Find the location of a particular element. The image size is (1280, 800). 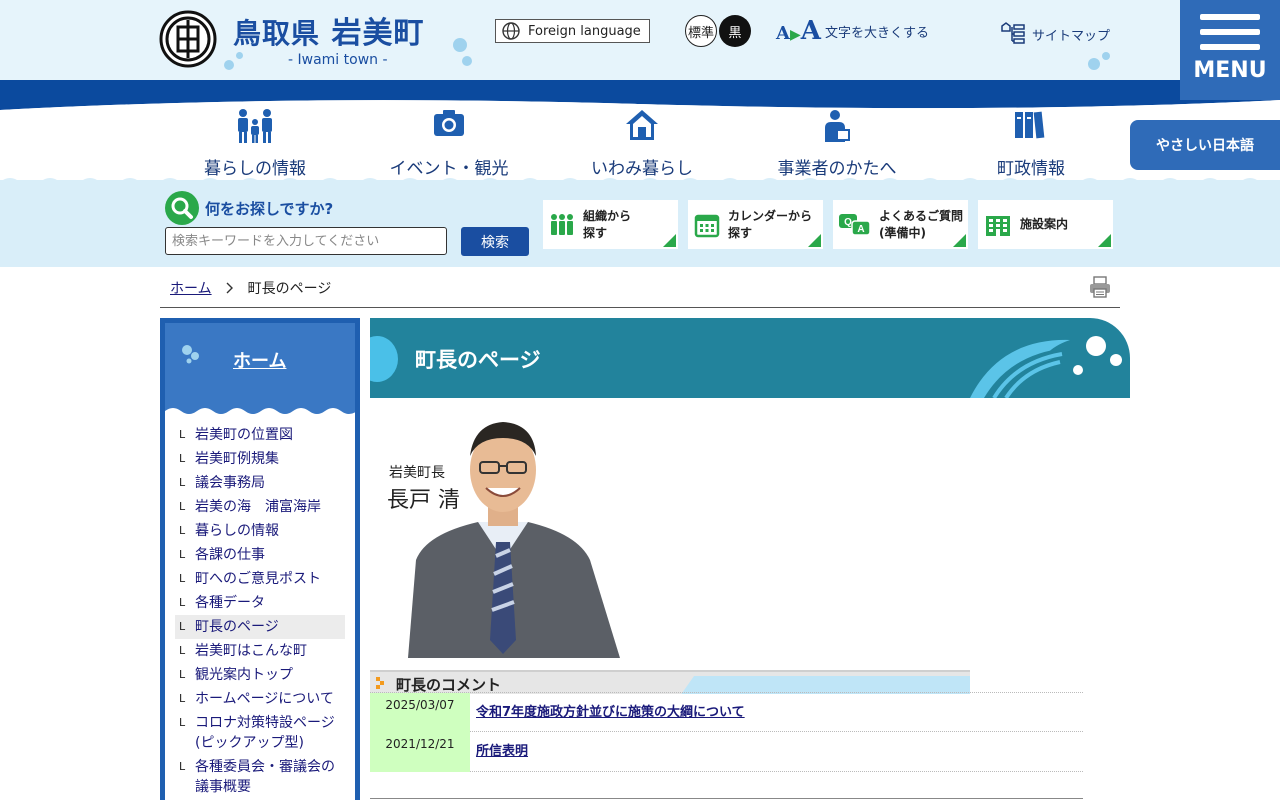

foreign-language-button: Foreign language is located at coordinates (572, 31).